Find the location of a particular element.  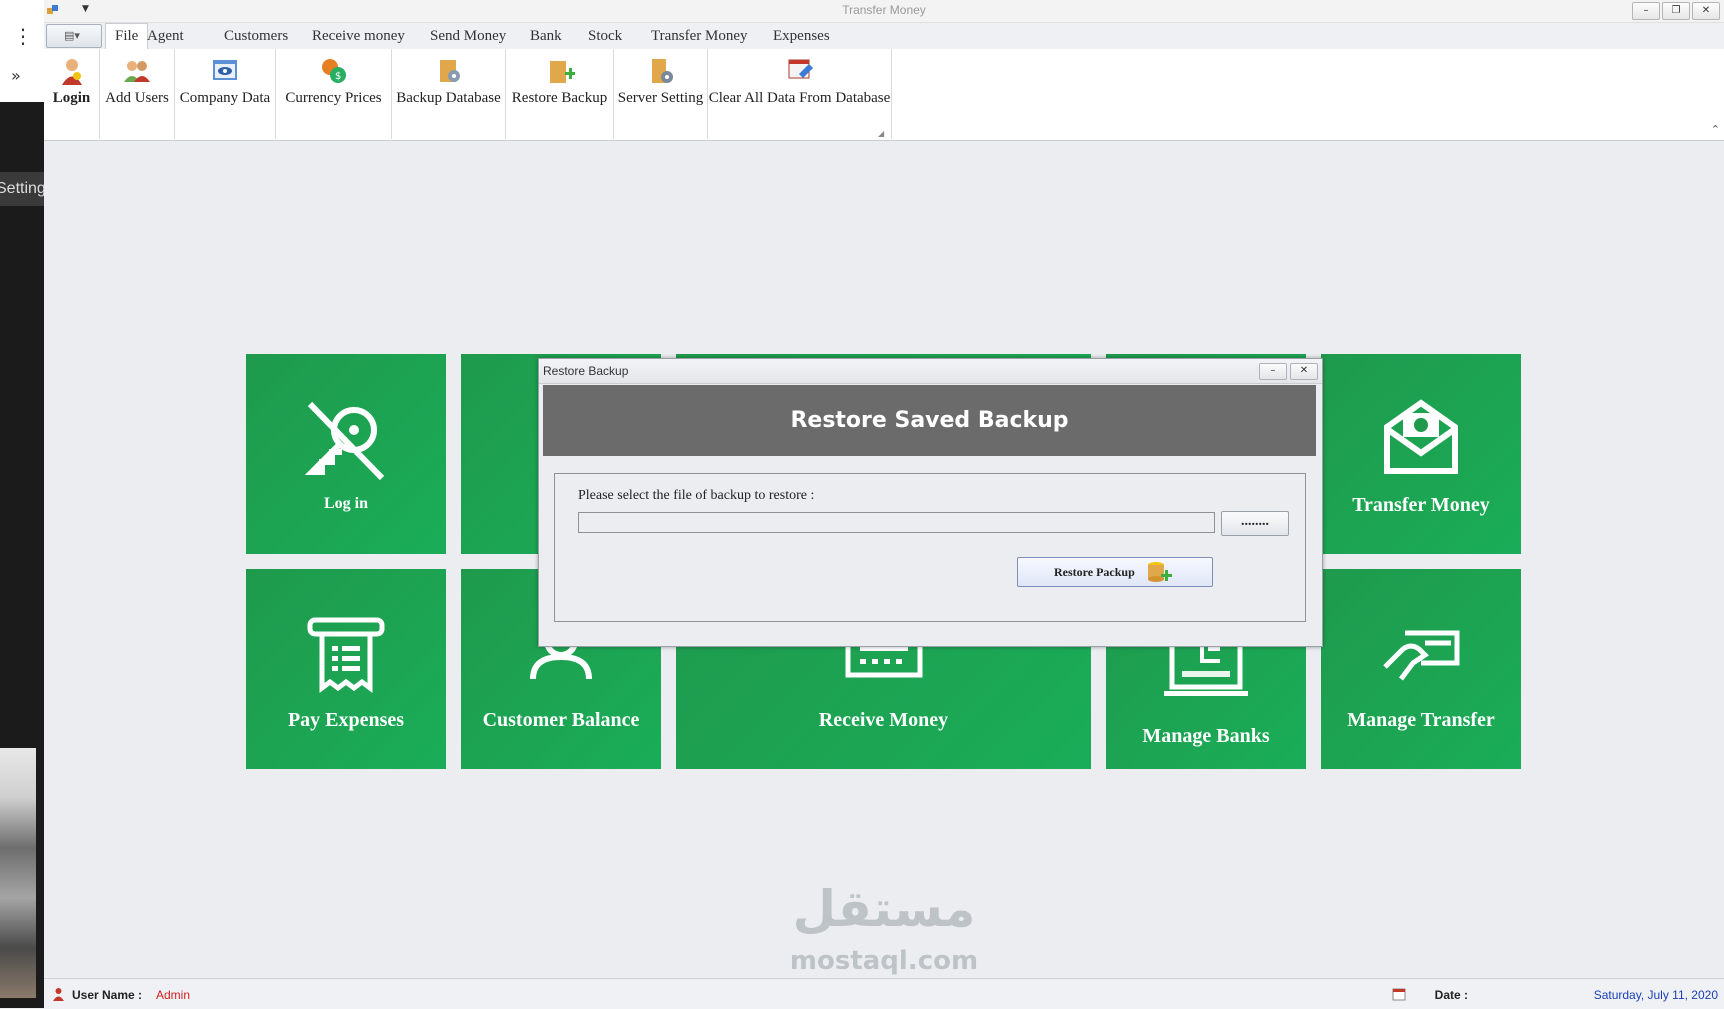

add-users-button: Add Users is located at coordinates (137, 94).